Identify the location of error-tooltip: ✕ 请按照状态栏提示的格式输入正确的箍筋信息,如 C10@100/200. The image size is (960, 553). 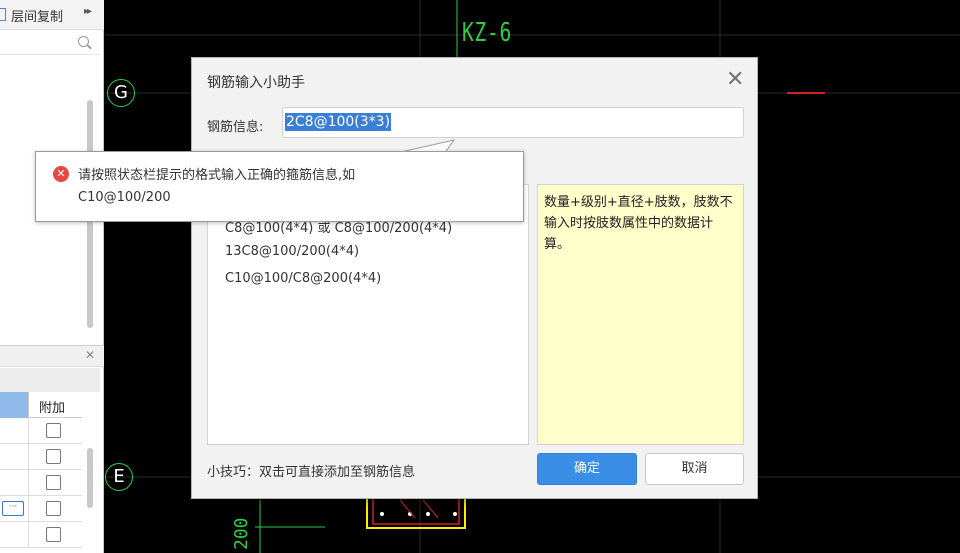
(279, 186).